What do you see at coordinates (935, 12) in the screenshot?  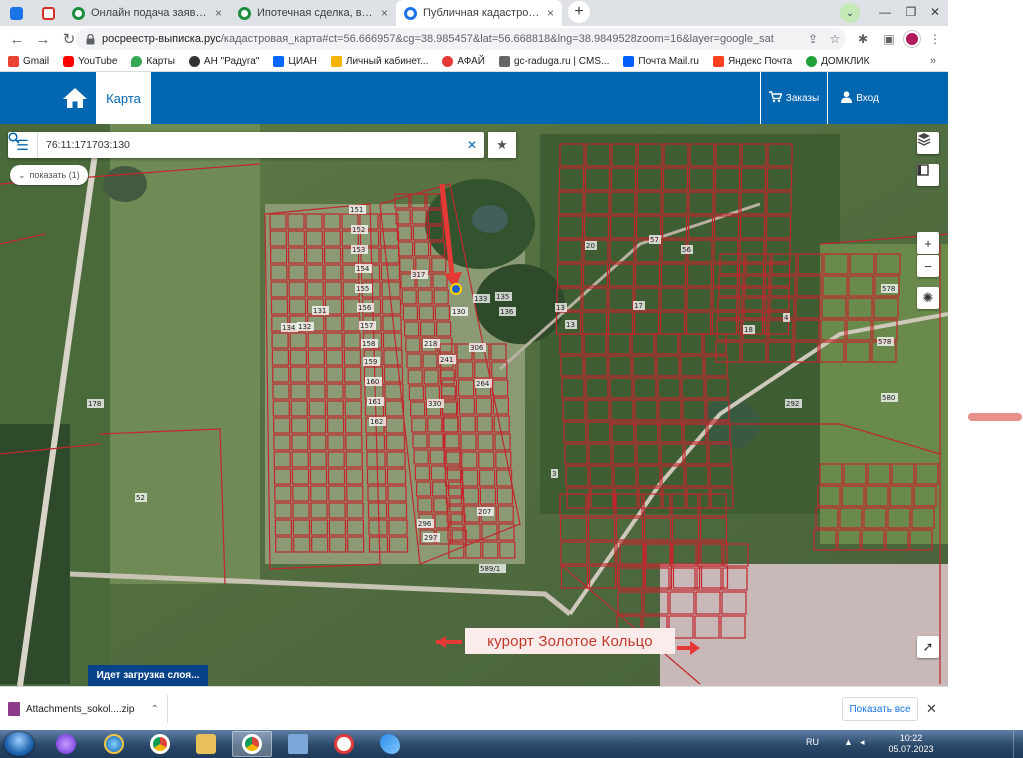 I see `window-close-icon: ✕` at bounding box center [935, 12].